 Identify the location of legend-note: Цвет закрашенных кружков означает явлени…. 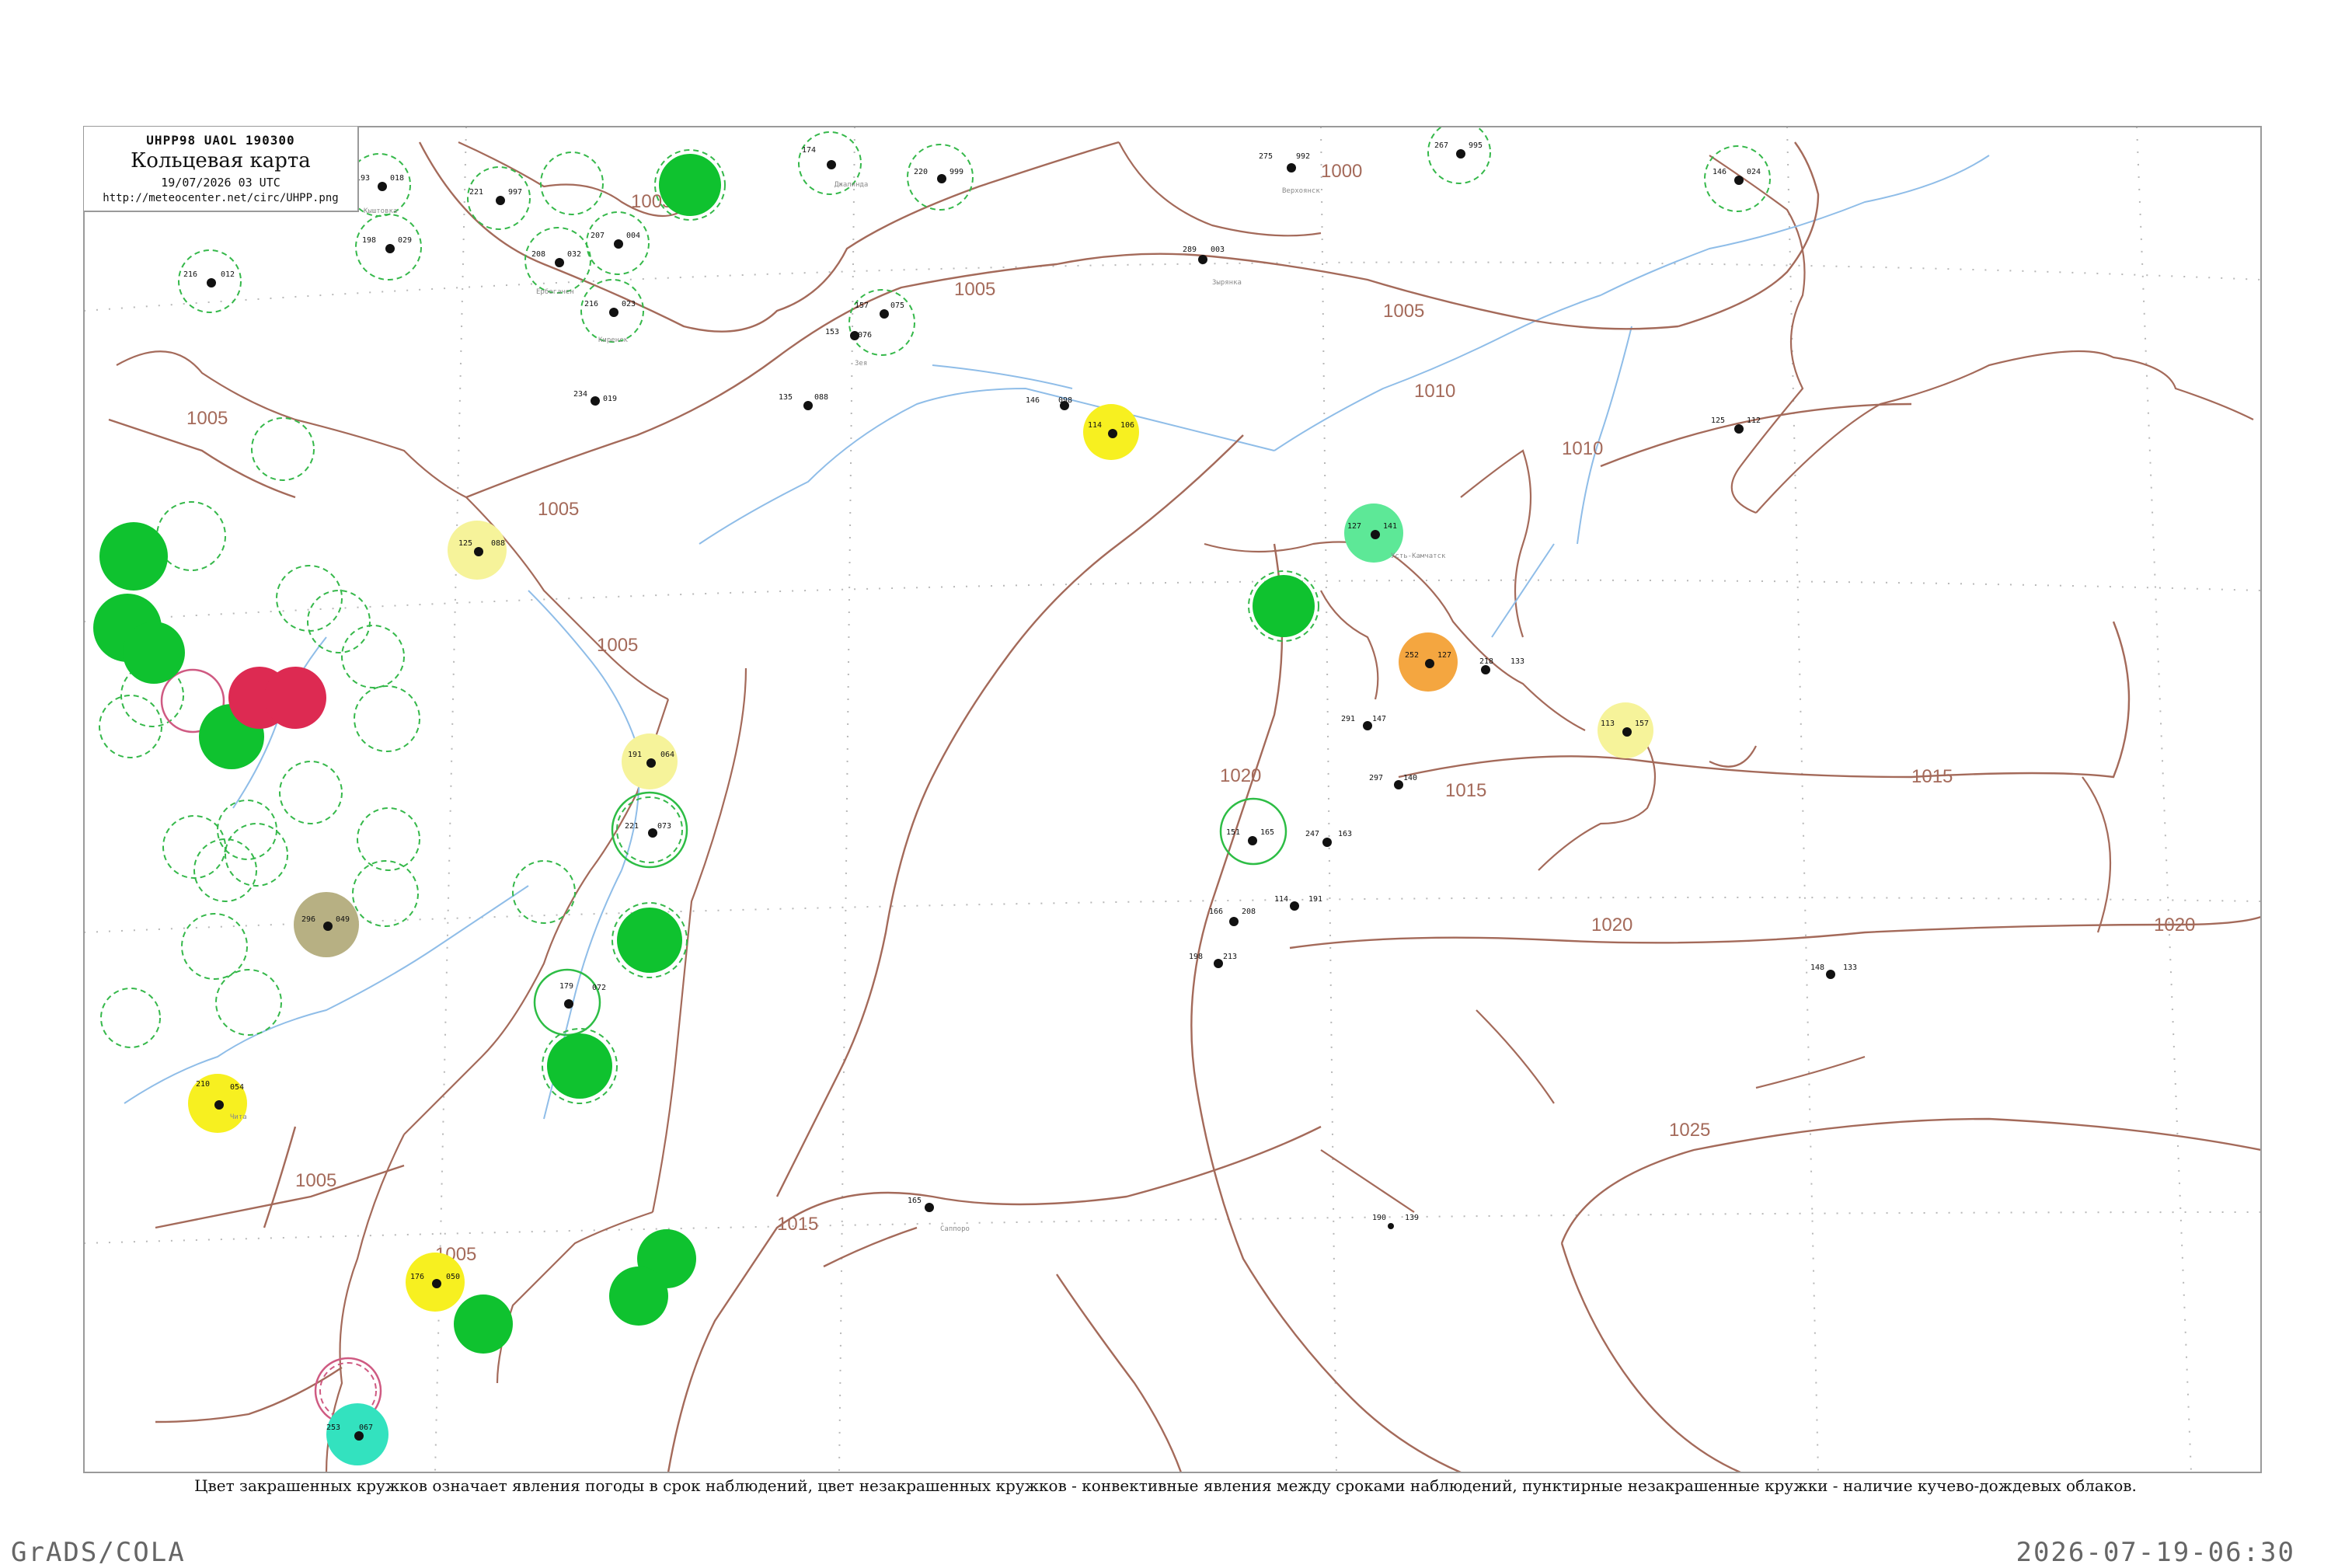
(1165, 1485).